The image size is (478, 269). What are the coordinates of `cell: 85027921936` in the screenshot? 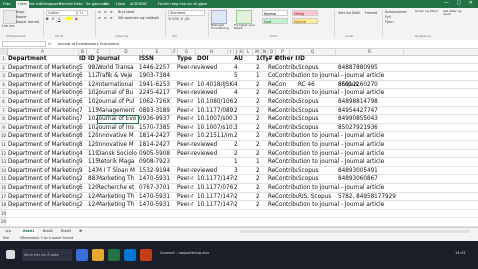 It's located at (408, 128).